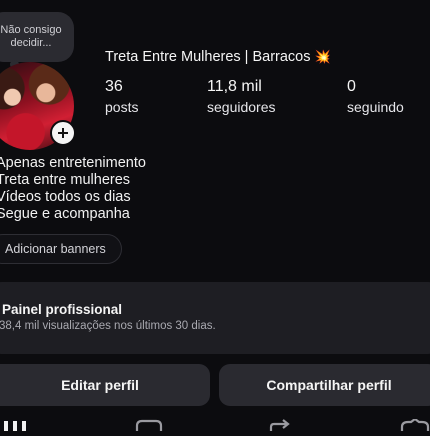  I want to click on stat-posts-value: 36, so click(114, 86).